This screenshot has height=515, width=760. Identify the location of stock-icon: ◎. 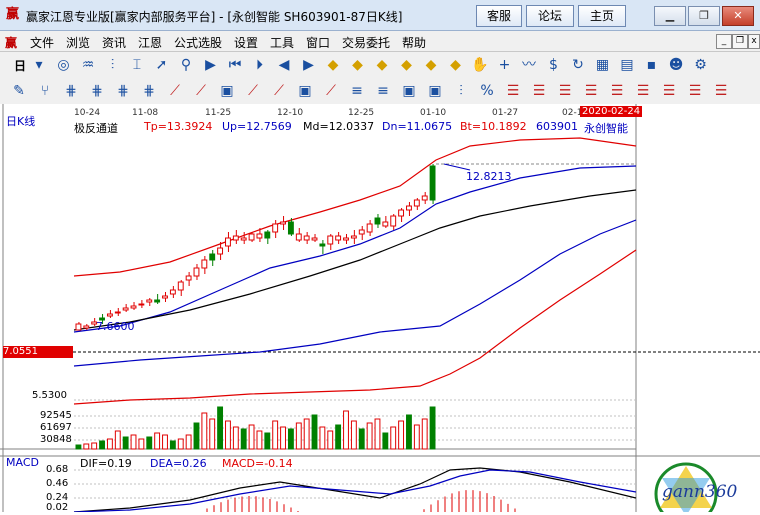
(64, 65).